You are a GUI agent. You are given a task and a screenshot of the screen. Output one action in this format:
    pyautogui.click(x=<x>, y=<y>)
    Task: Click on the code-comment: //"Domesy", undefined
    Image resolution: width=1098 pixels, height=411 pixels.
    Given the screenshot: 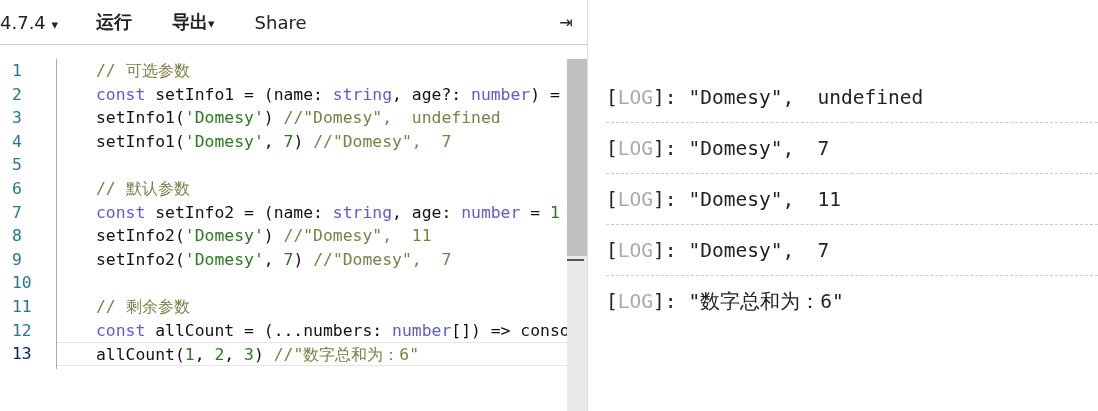 What is the action you would take?
    pyautogui.click(x=392, y=118)
    